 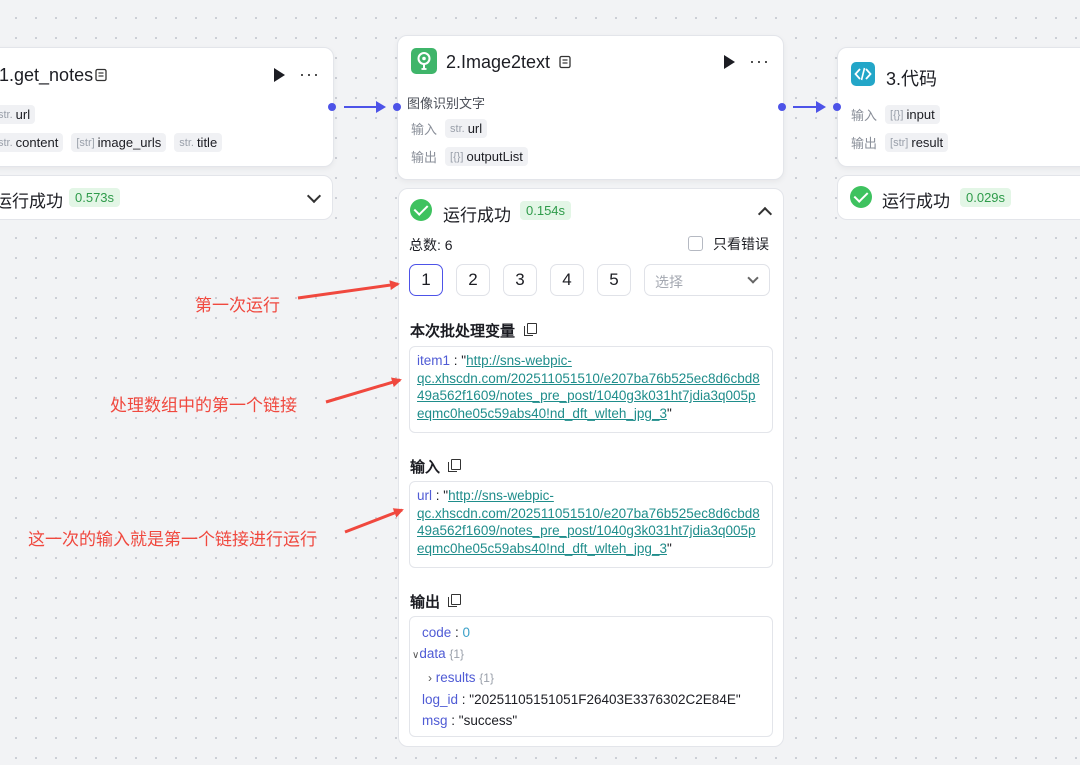 What do you see at coordinates (473, 280) in the screenshot?
I see `batch-page-2: 2` at bounding box center [473, 280].